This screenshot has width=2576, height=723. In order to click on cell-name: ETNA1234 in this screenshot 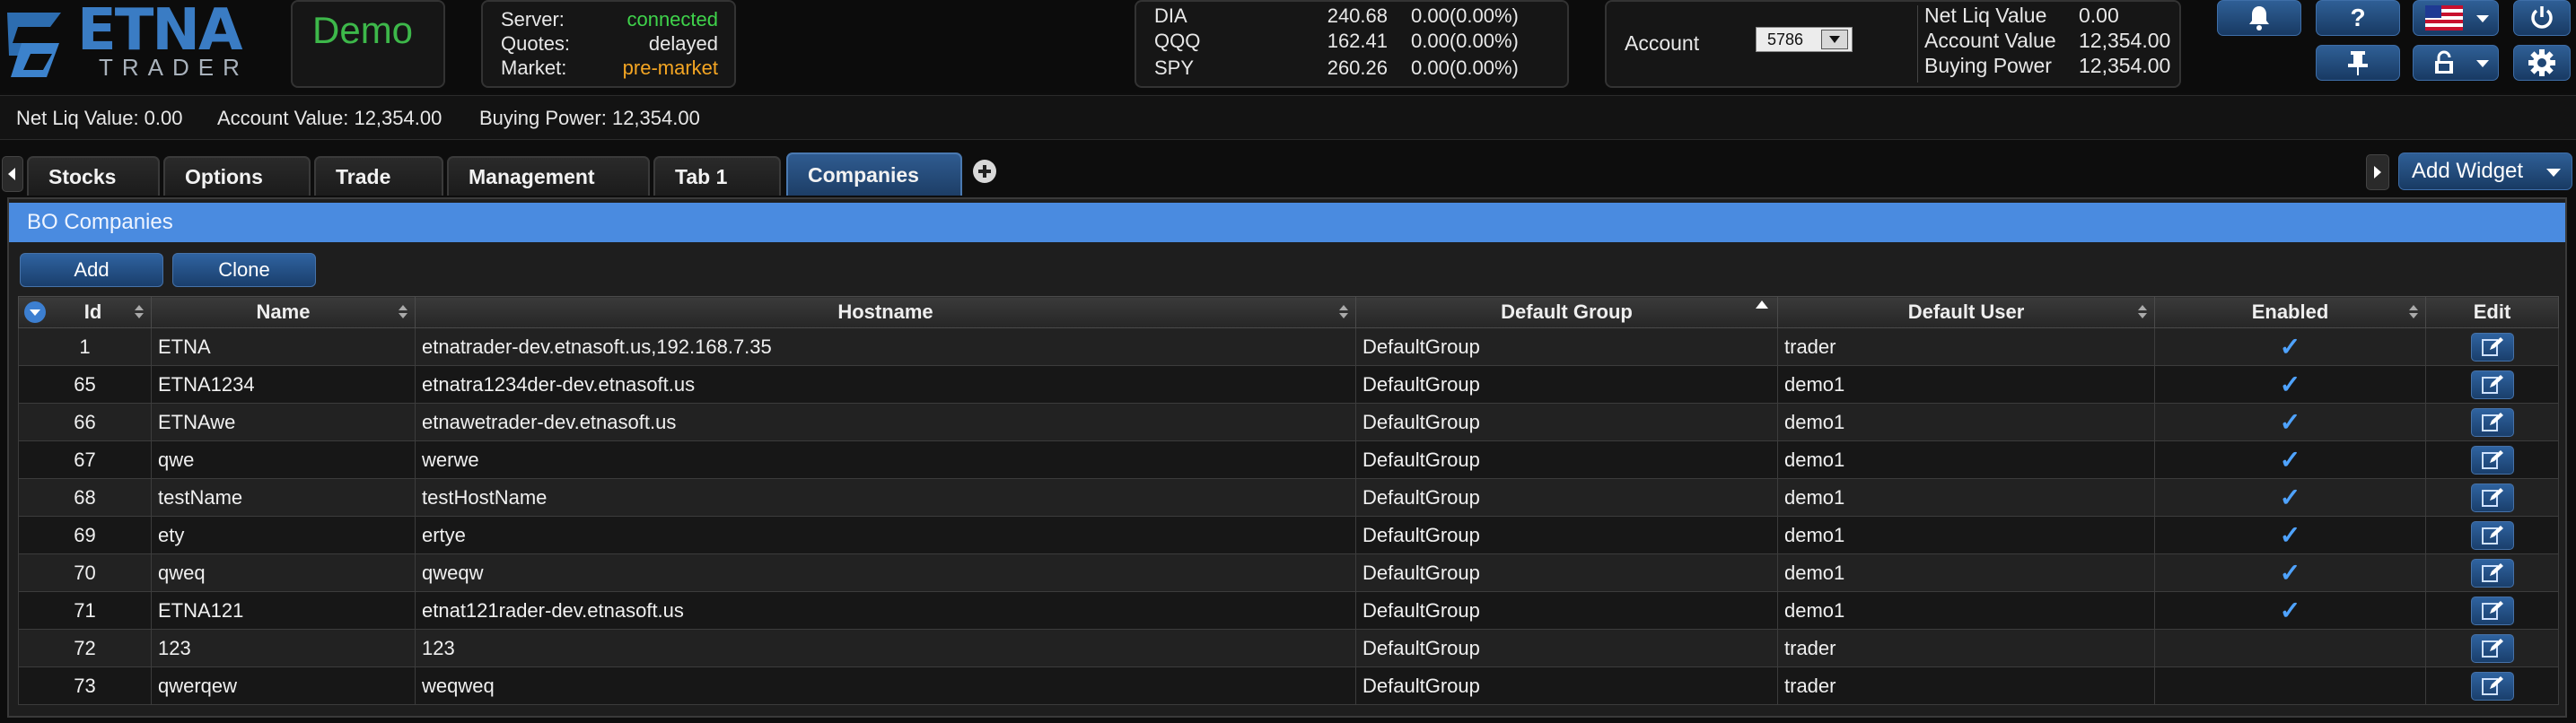, I will do `click(283, 384)`.